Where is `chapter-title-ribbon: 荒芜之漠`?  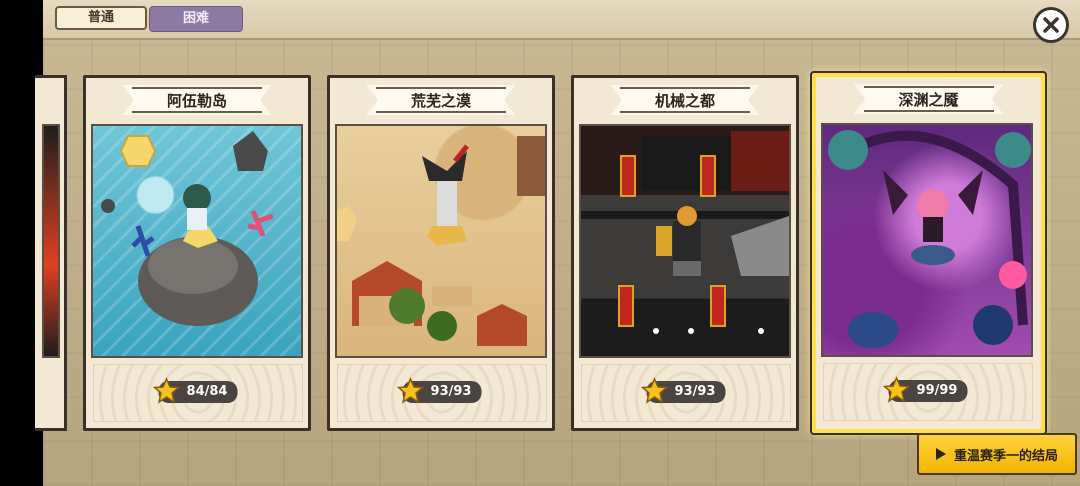
chapter-title-ribbon: 荒芜之漠 is located at coordinates (441, 100).